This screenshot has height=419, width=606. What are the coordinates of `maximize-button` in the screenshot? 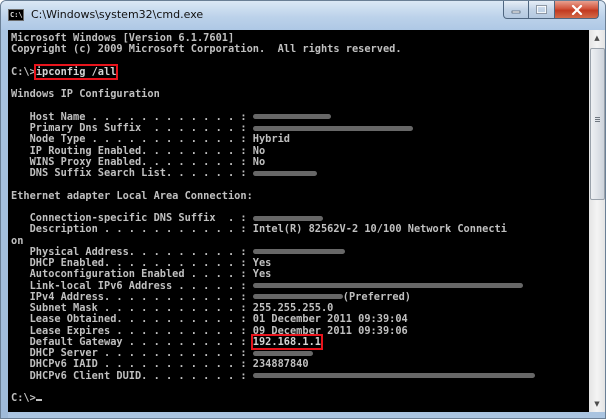 It's located at (542, 10).